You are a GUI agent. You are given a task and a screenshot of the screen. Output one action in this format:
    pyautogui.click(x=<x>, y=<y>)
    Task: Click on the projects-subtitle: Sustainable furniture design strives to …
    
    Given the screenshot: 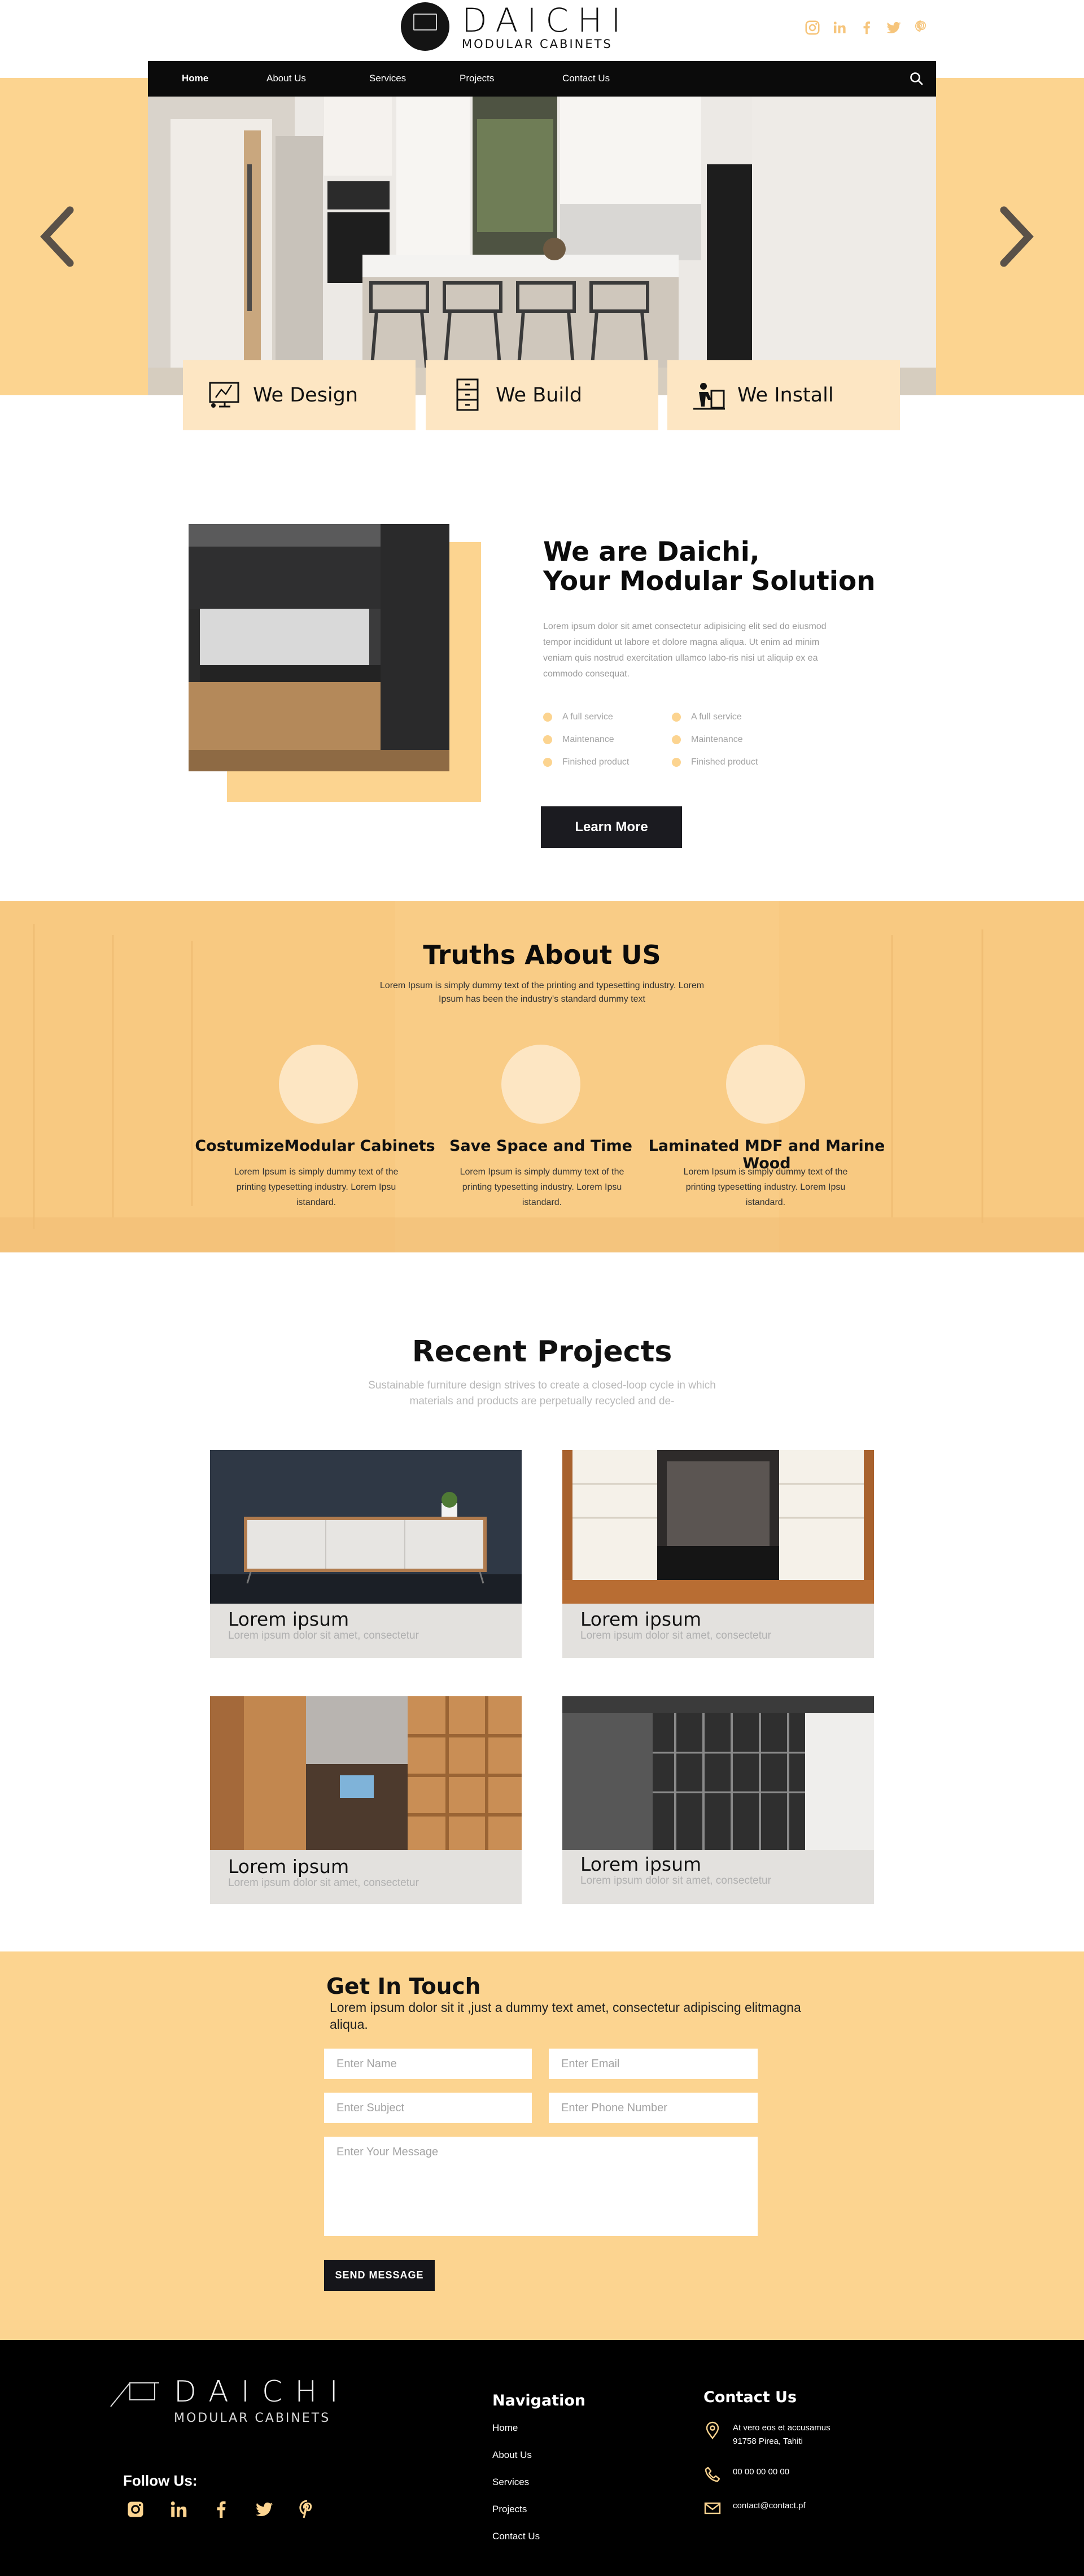 What is the action you would take?
    pyautogui.click(x=542, y=1393)
    